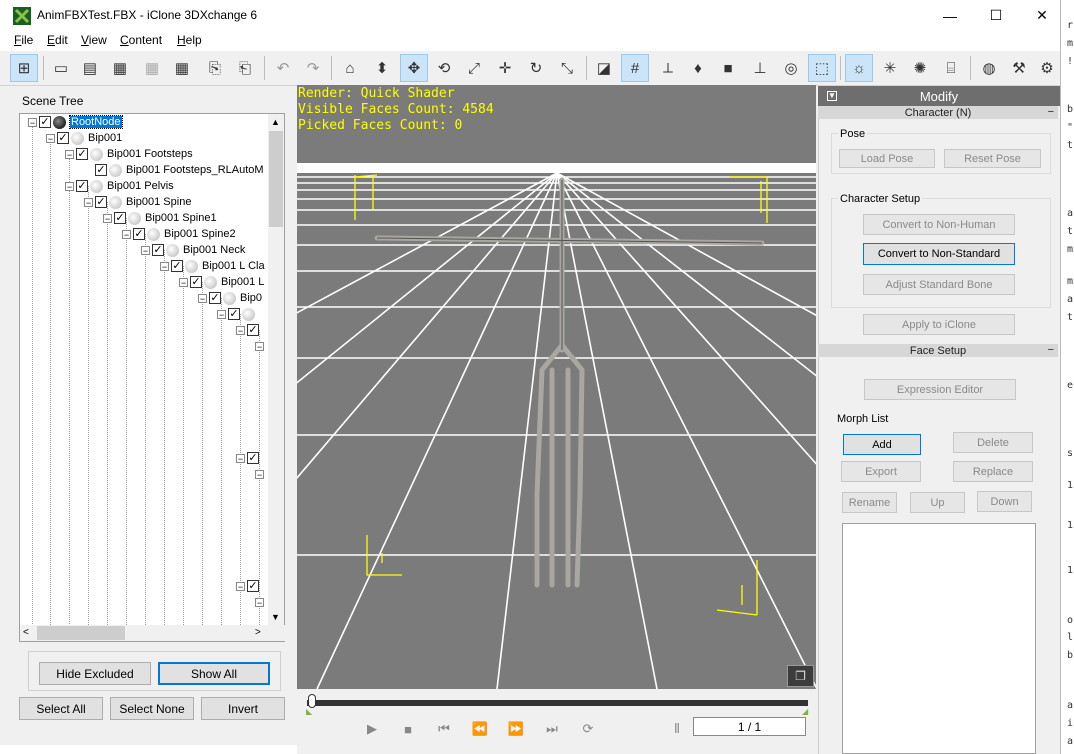 The height and width of the screenshot is (754, 1074). What do you see at coordinates (588, 729) in the screenshot?
I see `loop-icon: ⟳` at bounding box center [588, 729].